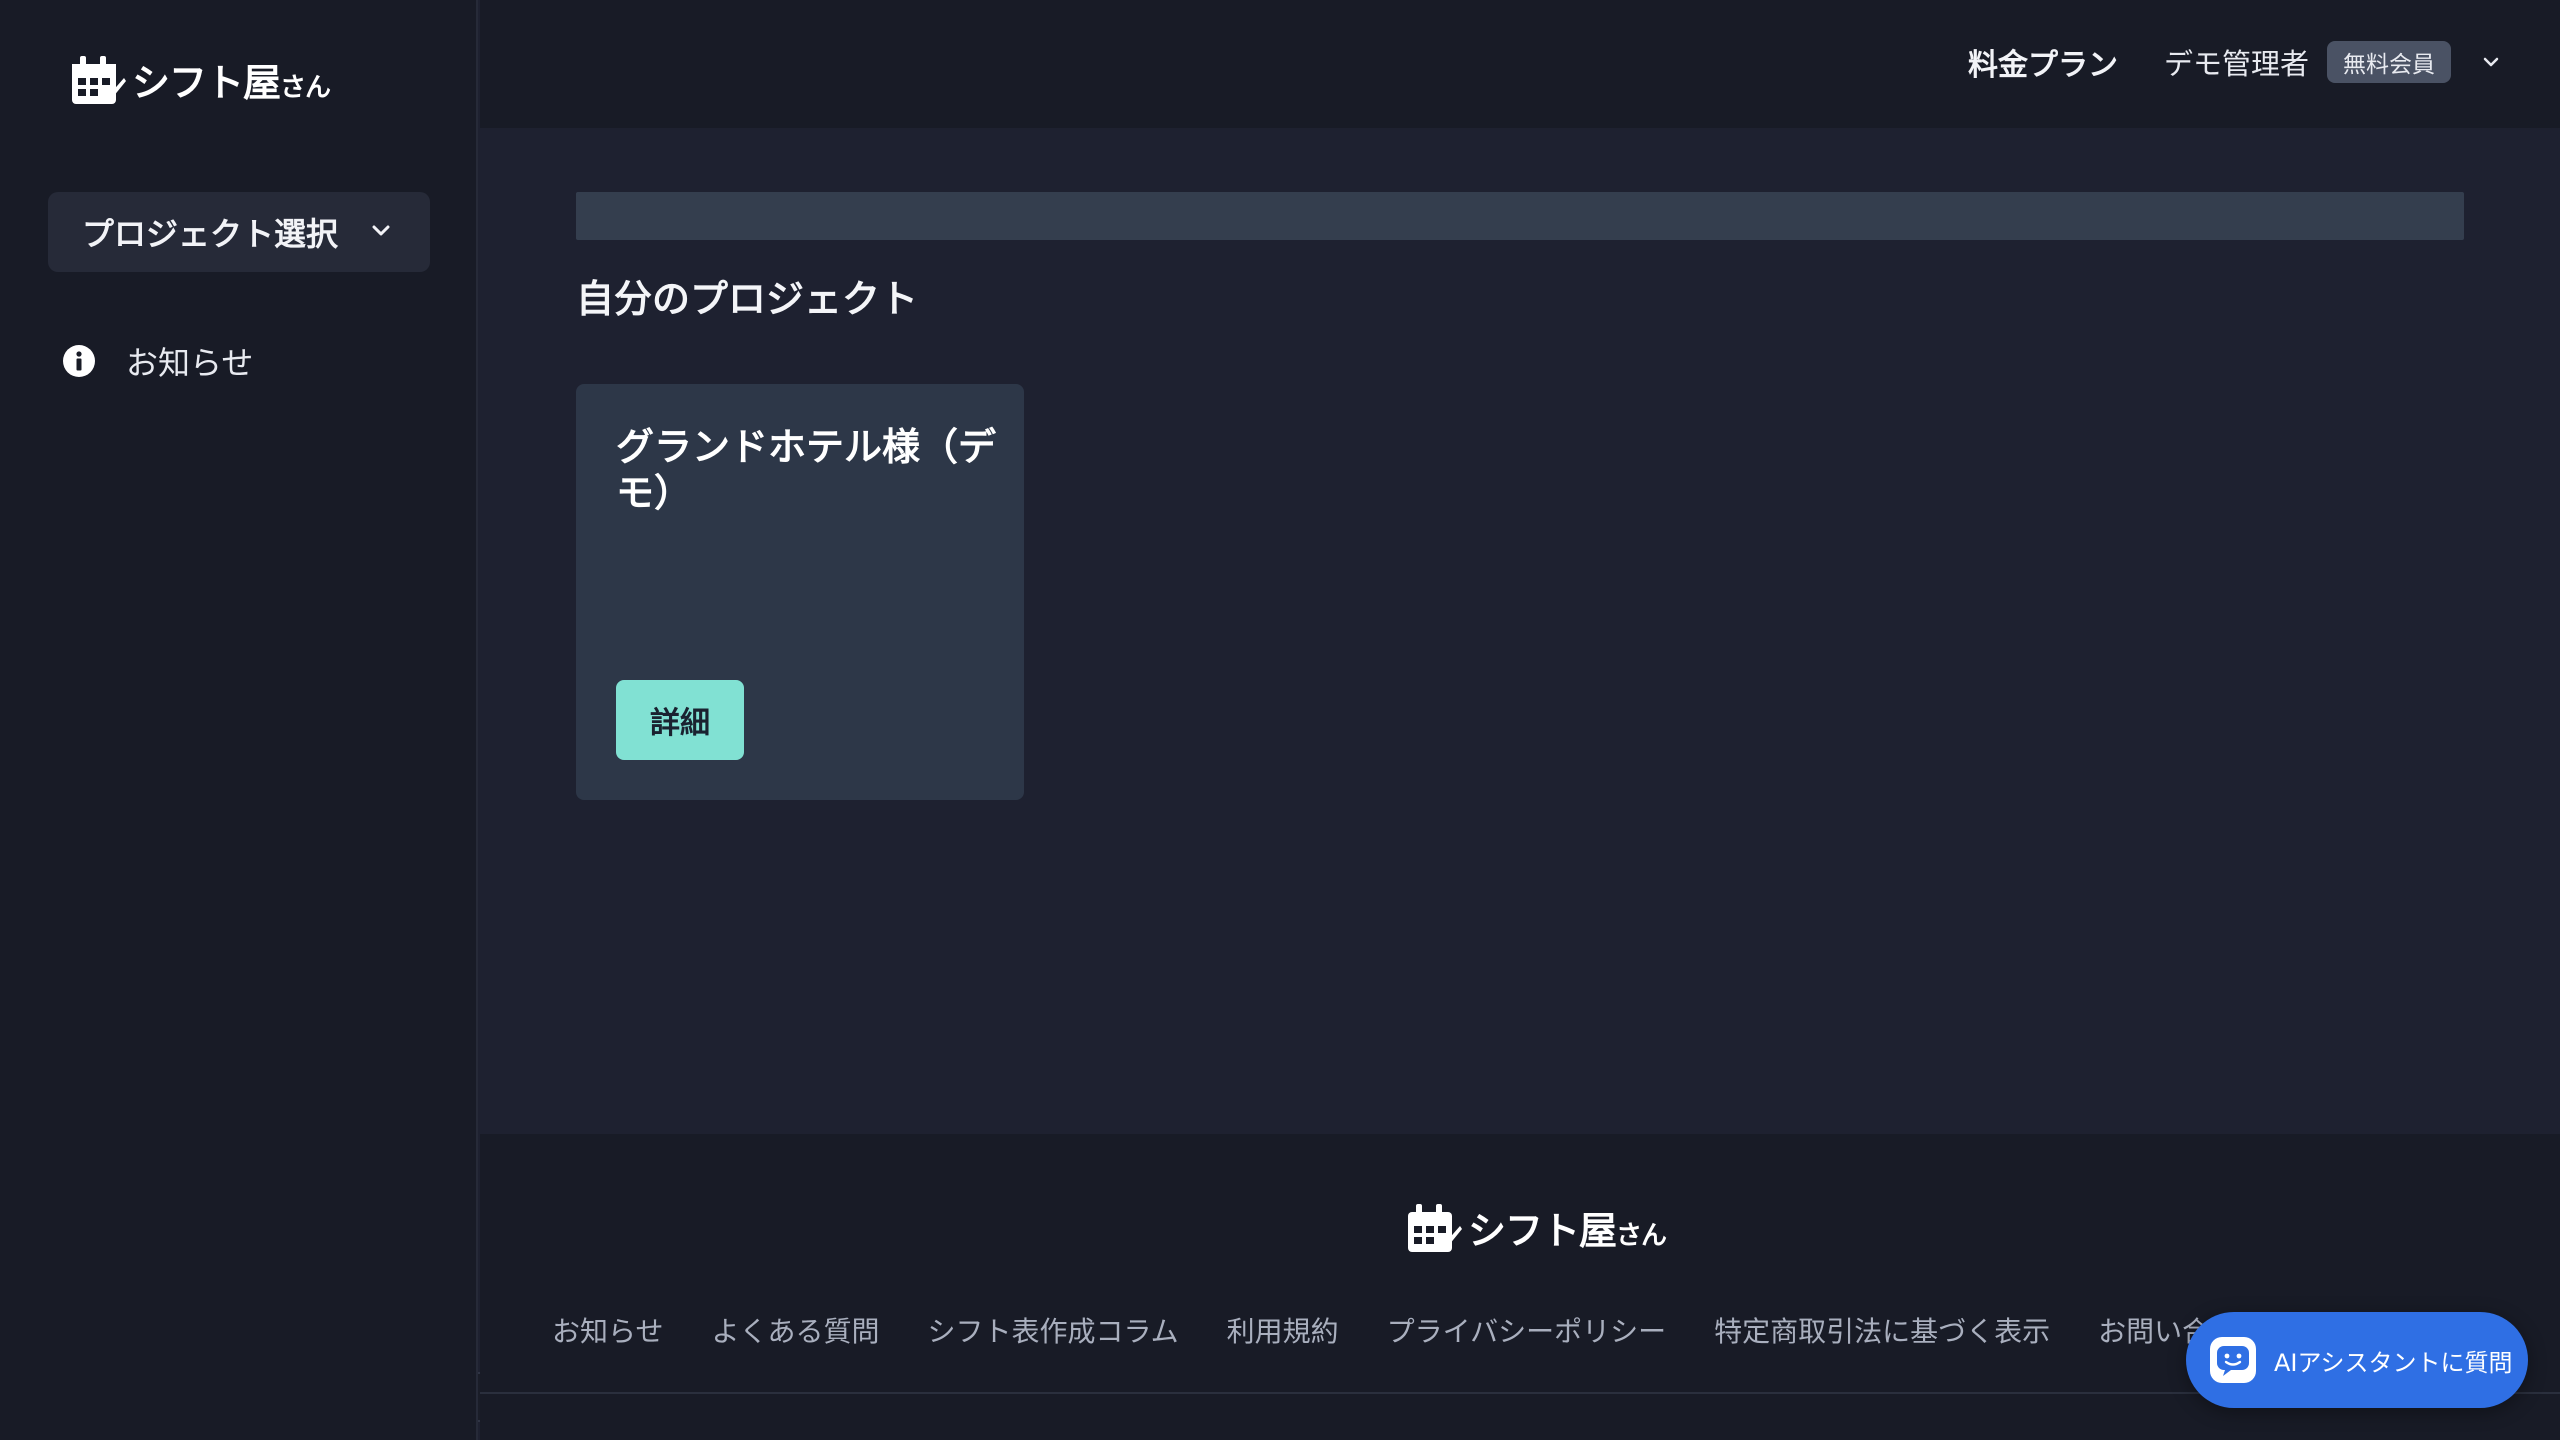 This screenshot has width=2560, height=1440. Describe the element at coordinates (747, 299) in the screenshot. I see `page-title: 自分のプロジェクト` at that location.